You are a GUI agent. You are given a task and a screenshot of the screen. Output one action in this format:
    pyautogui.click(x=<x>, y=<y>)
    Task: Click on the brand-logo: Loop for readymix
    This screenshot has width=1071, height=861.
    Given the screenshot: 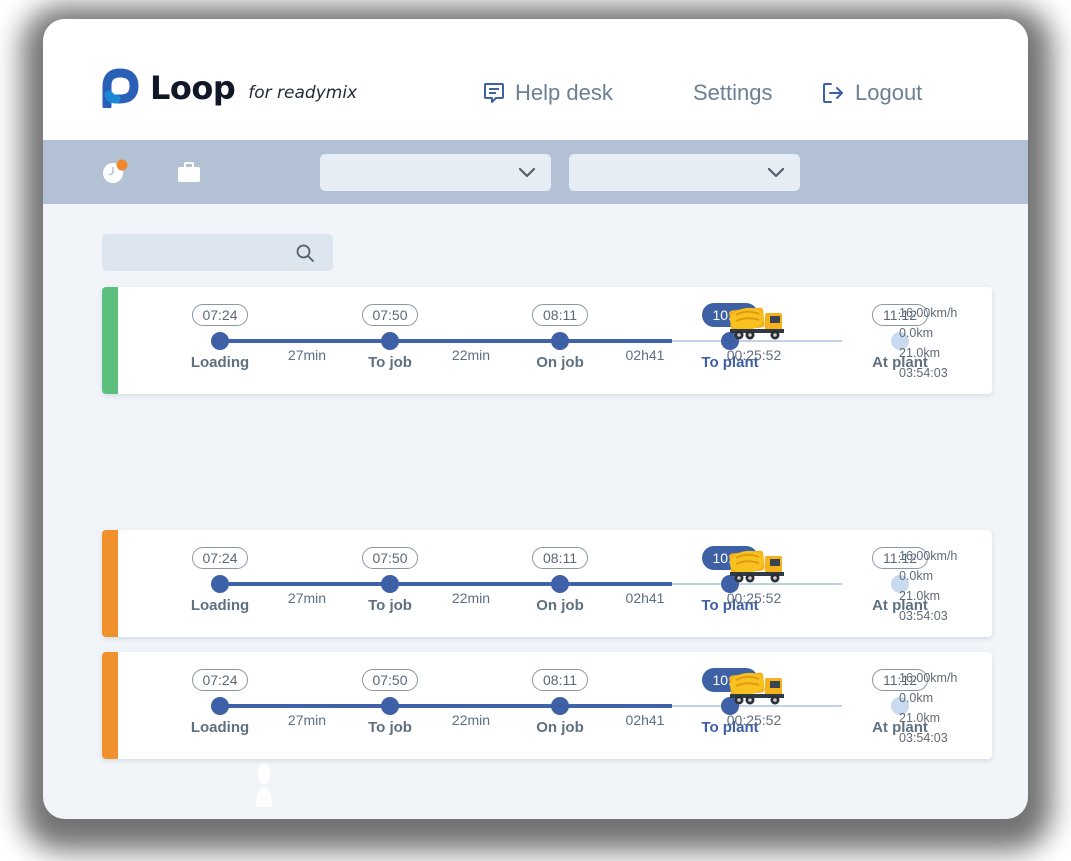 What is the action you would take?
    pyautogui.click(x=229, y=88)
    